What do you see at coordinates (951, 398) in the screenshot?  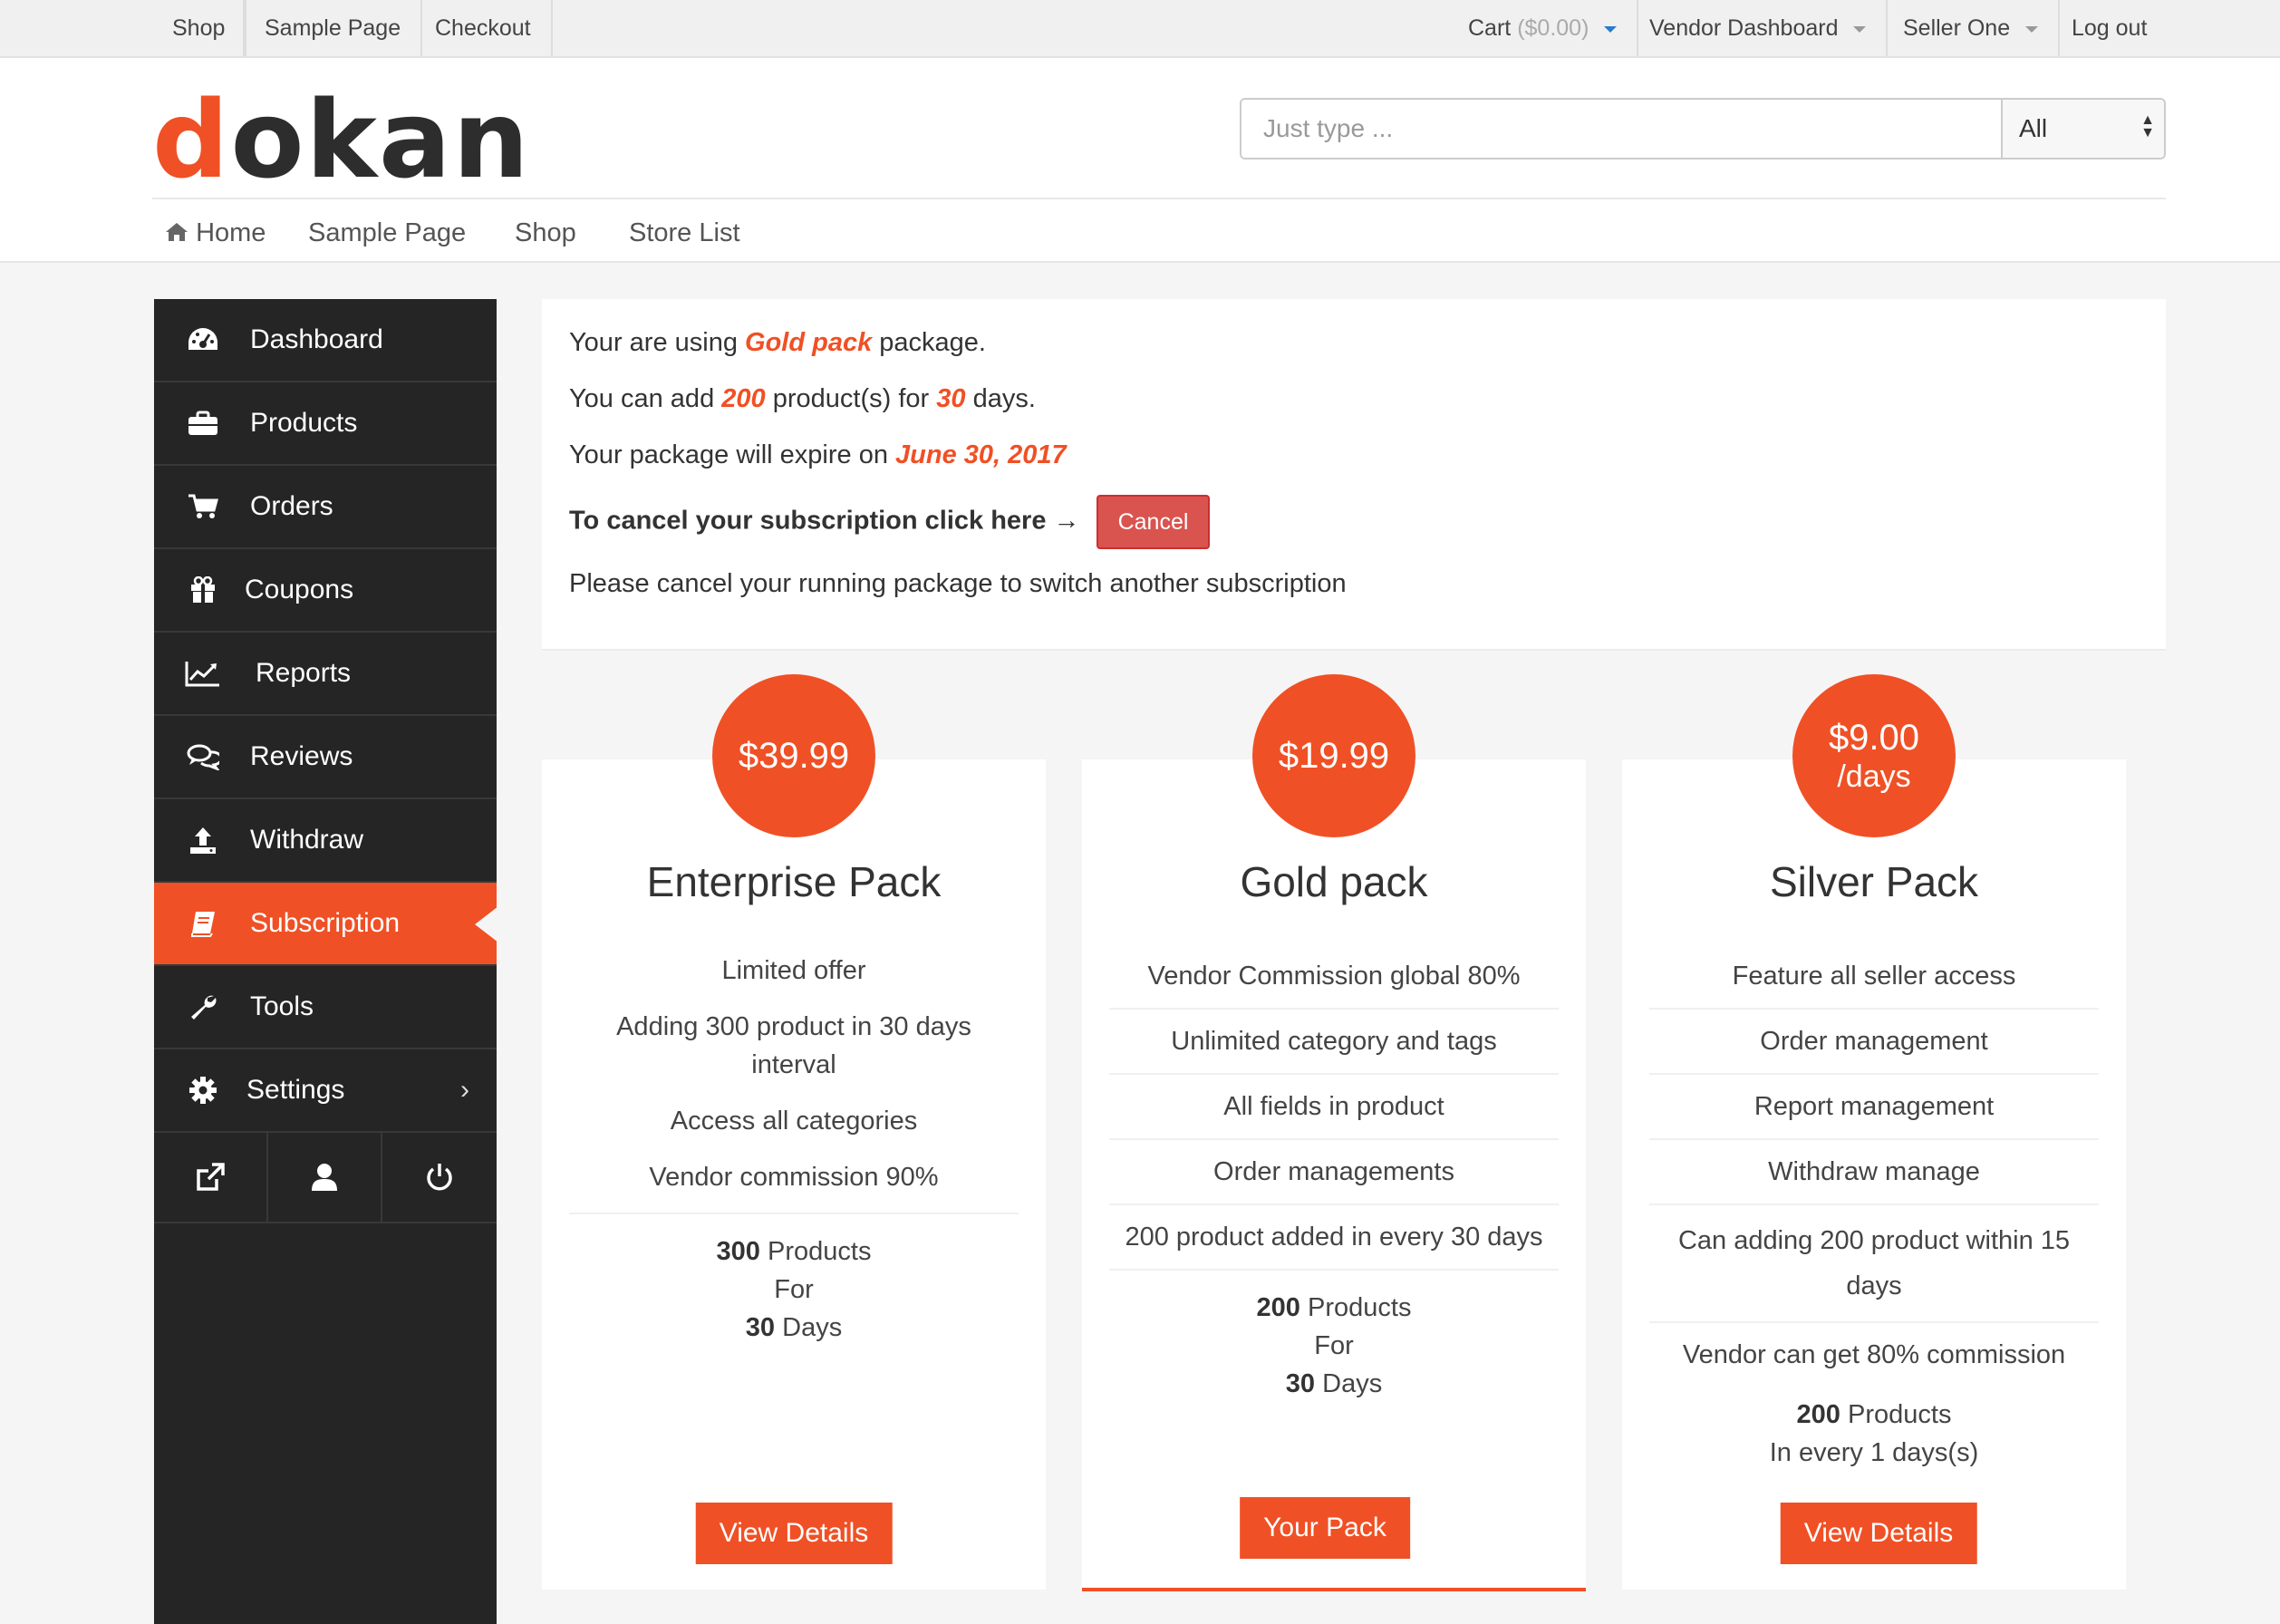 I see `days-limit: 30` at bounding box center [951, 398].